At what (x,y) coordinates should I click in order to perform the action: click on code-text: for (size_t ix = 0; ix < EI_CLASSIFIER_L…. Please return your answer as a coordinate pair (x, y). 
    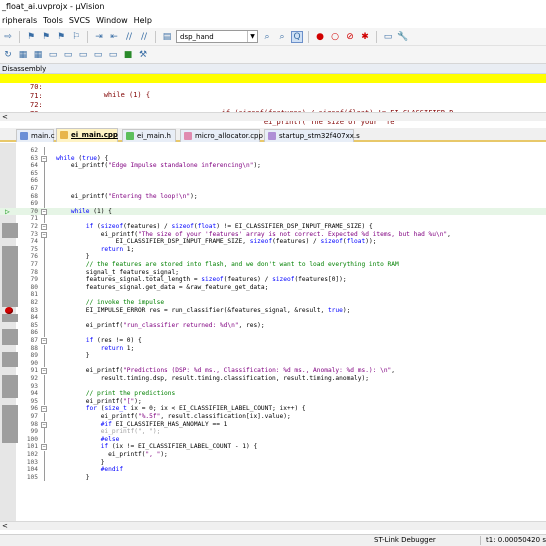
    Looking at the image, I should click on (181, 409).